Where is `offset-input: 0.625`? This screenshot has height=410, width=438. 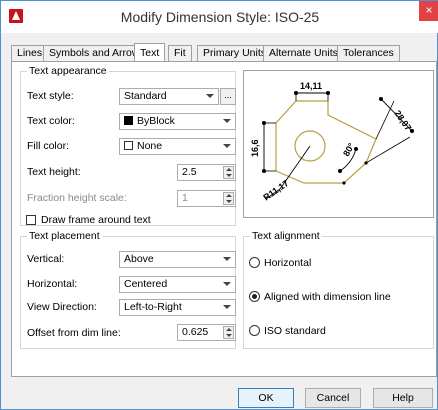
offset-input: 0.625 is located at coordinates (206, 332).